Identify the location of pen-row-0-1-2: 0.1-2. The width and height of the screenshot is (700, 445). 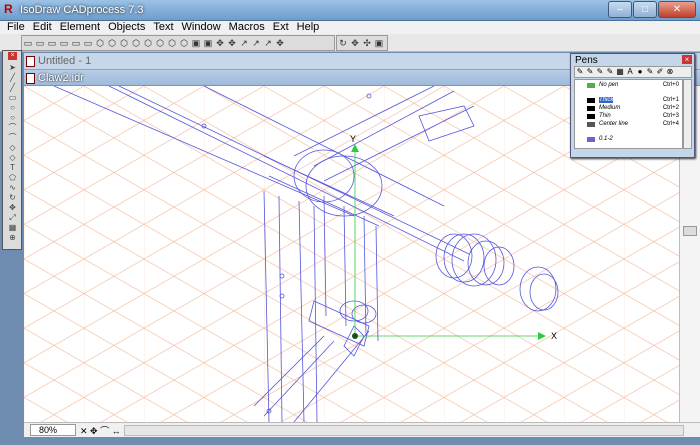
(629, 139).